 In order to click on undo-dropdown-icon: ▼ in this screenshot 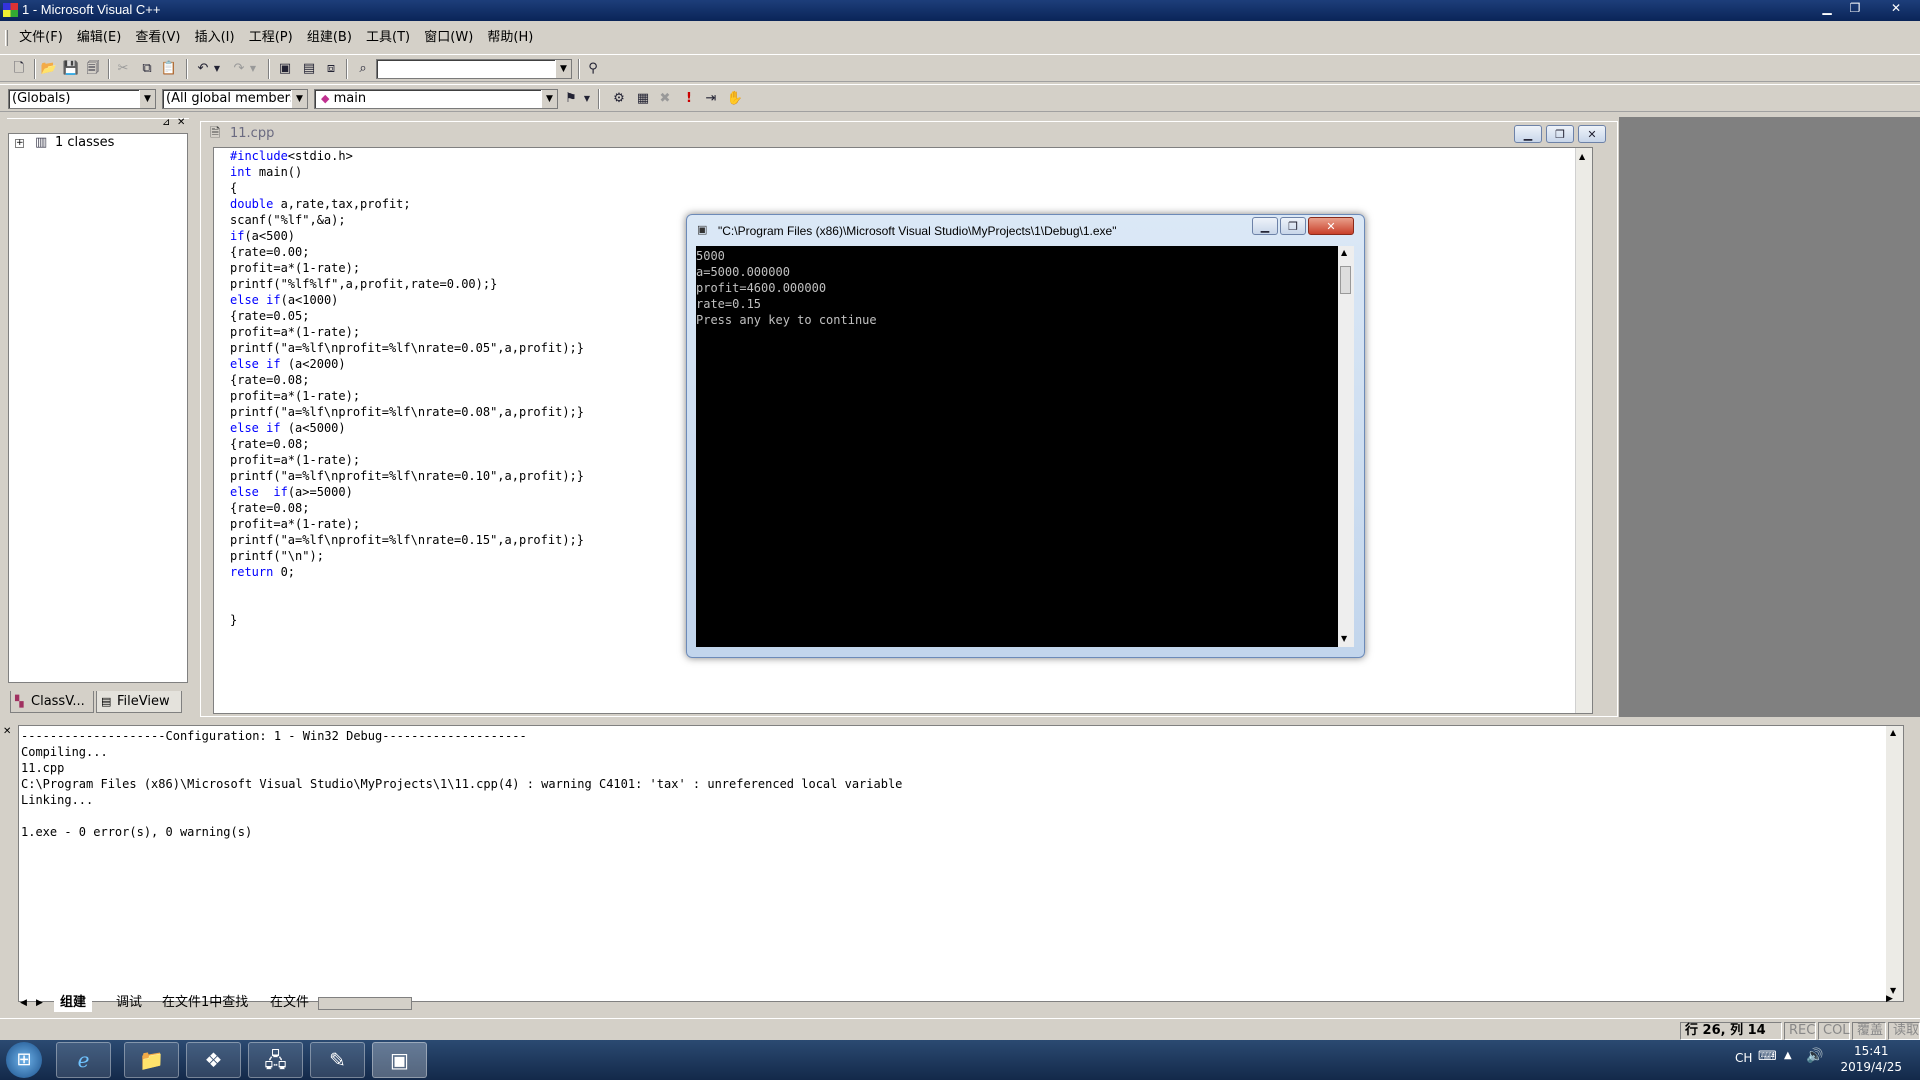, I will do `click(217, 69)`.